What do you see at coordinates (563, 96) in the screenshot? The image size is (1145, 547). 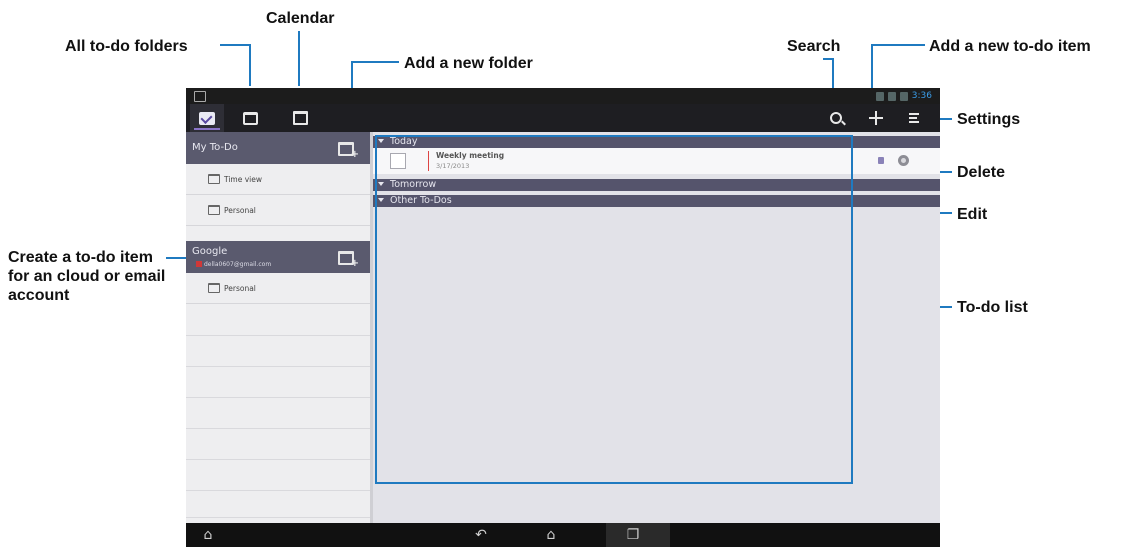 I see `status-bar: 3:36` at bounding box center [563, 96].